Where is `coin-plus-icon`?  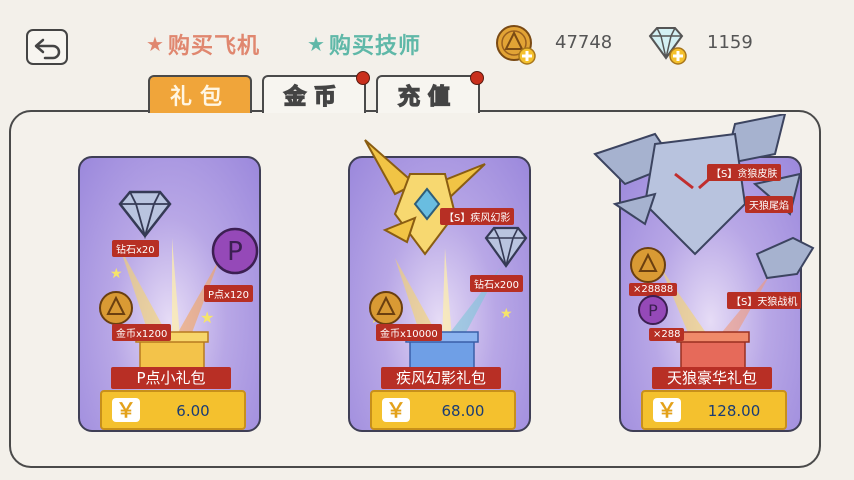 coin-plus-icon is located at coordinates (516, 45).